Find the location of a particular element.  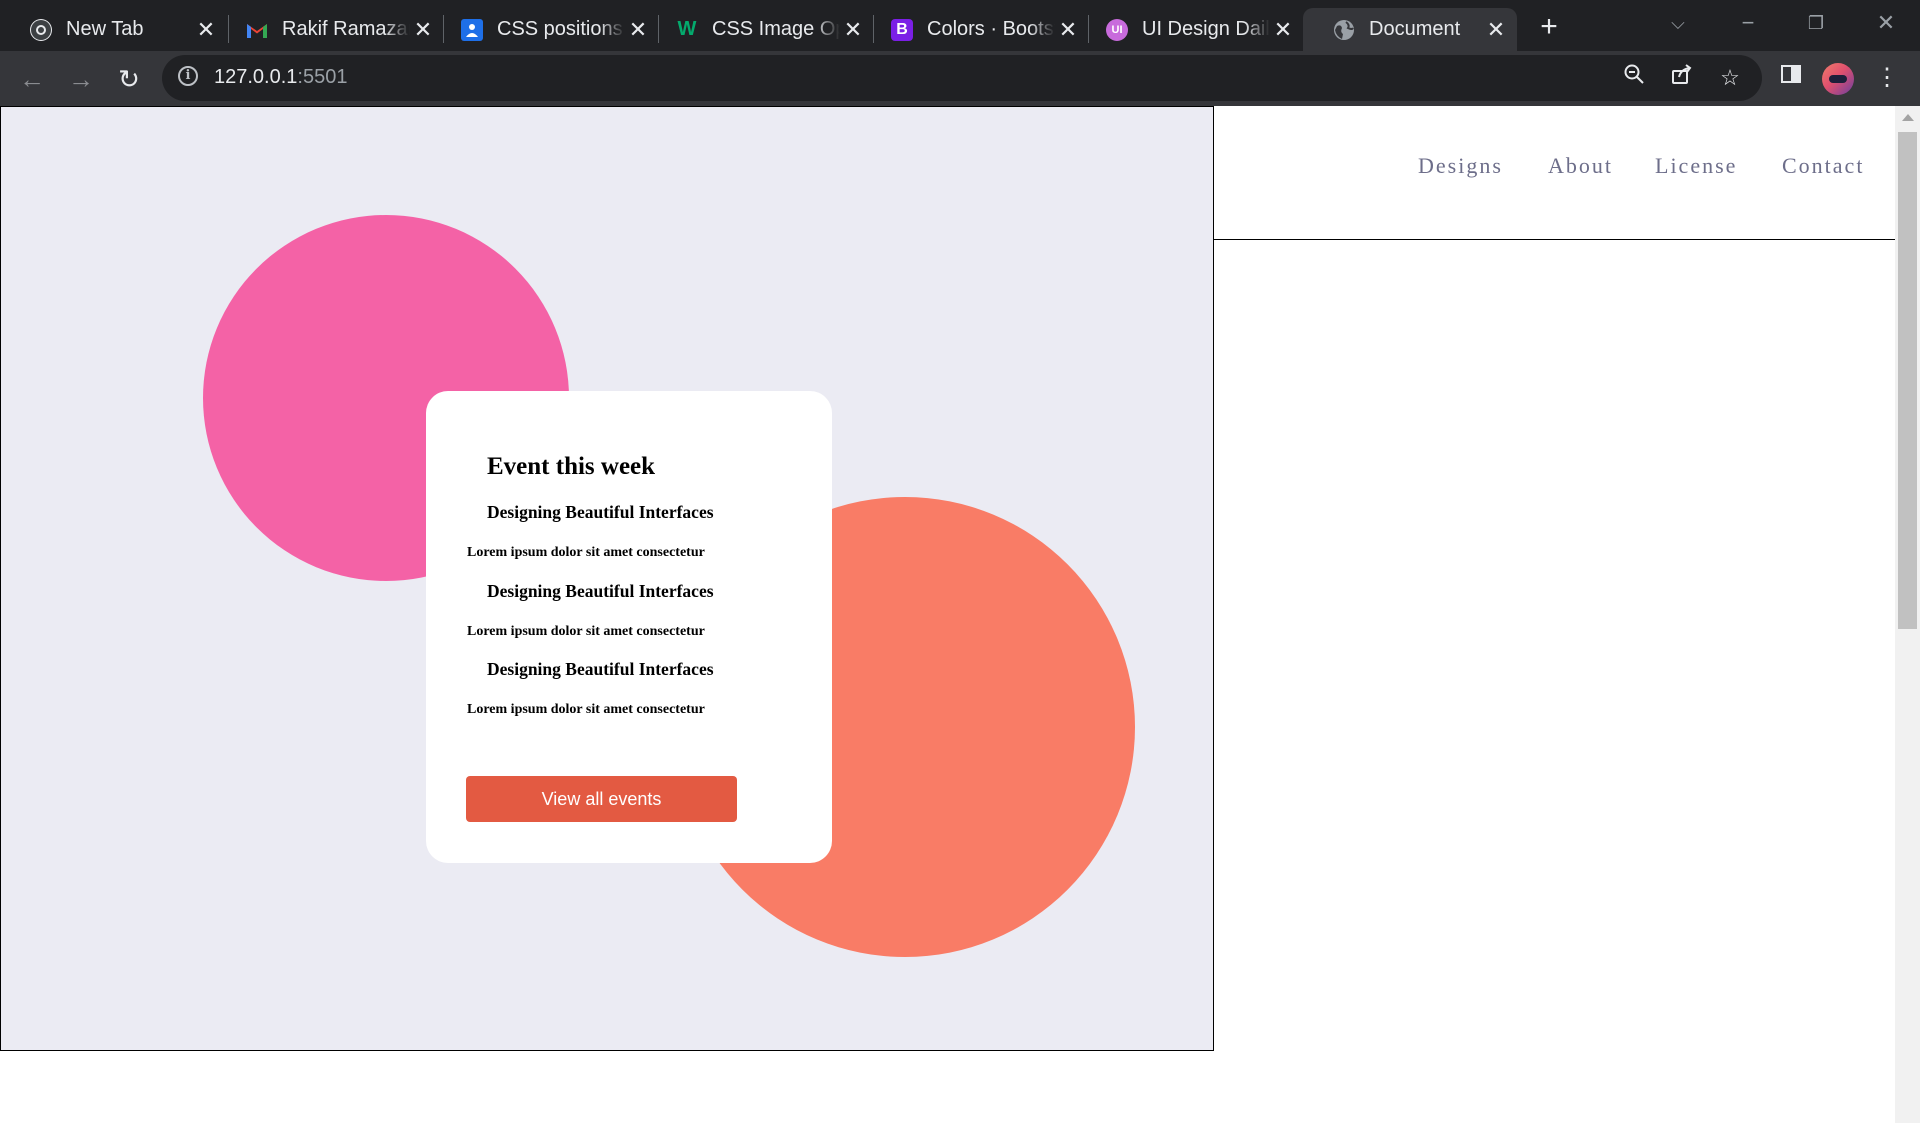

ui-design-daily-icon: UI is located at coordinates (1117, 29).